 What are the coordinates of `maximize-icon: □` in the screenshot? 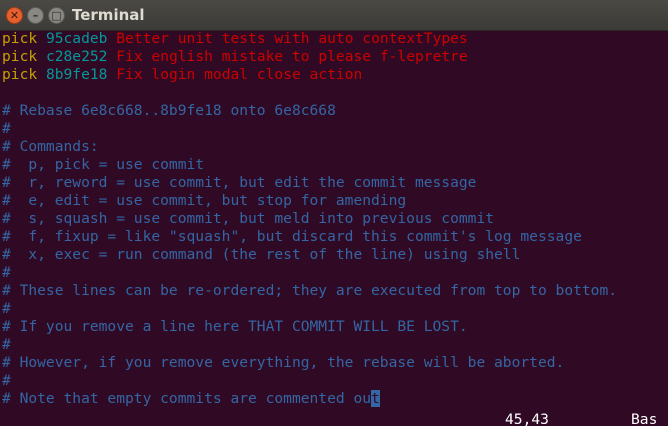 It's located at (56, 15).